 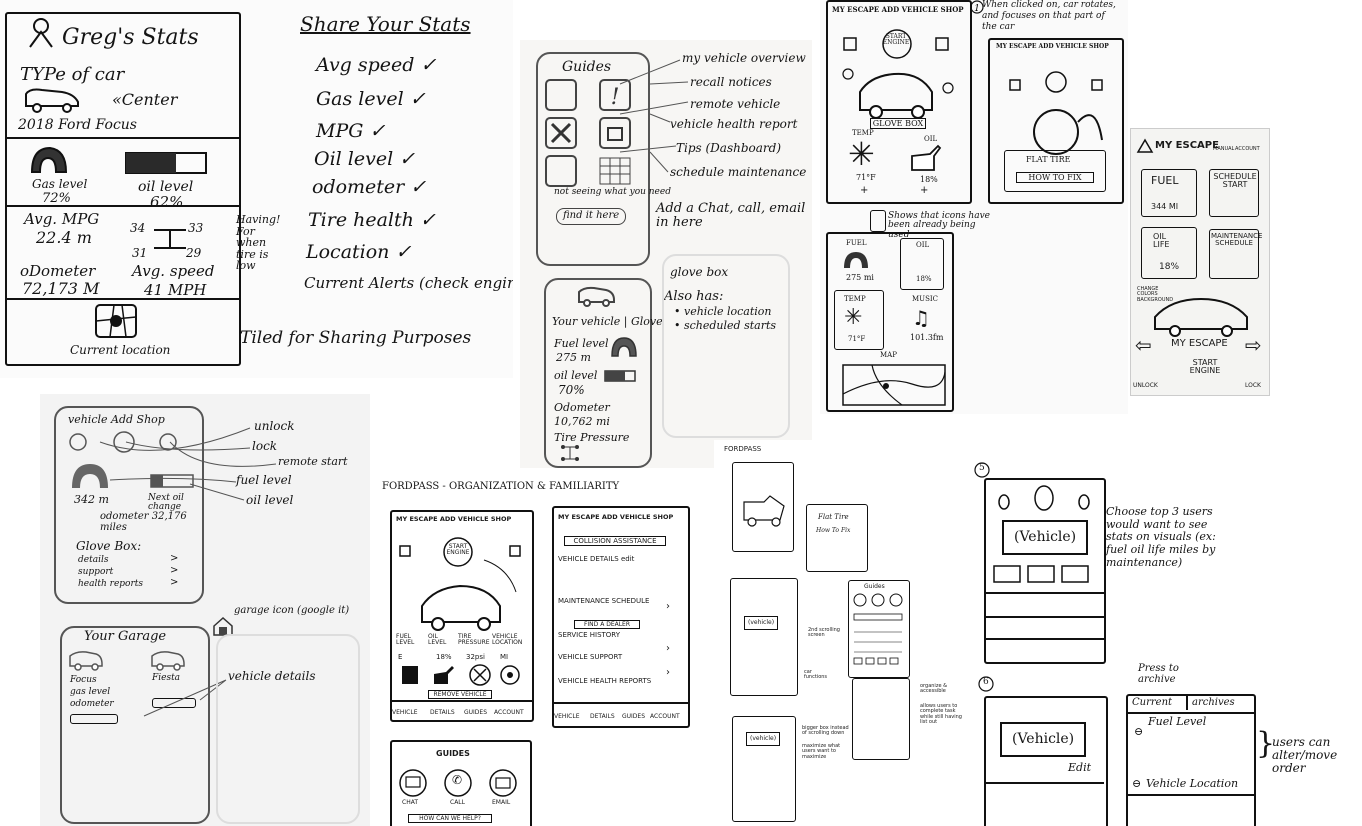 I want to click on car1-gas: gas level, so click(x=90, y=692).